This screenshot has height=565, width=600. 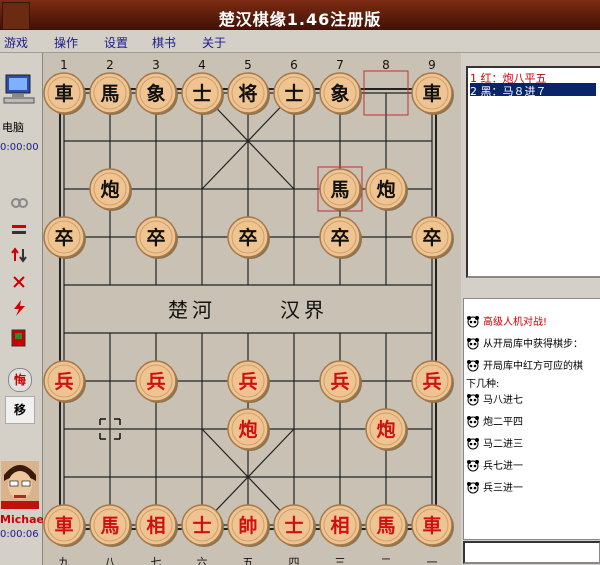 I want to click on chat-line: 炮二平四, so click(x=494, y=420).